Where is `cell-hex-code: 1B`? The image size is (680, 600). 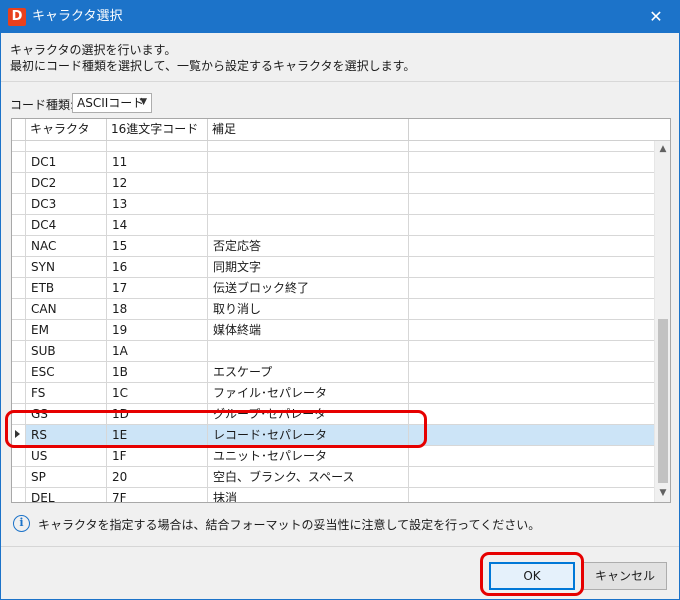 cell-hex-code: 1B is located at coordinates (157, 372).